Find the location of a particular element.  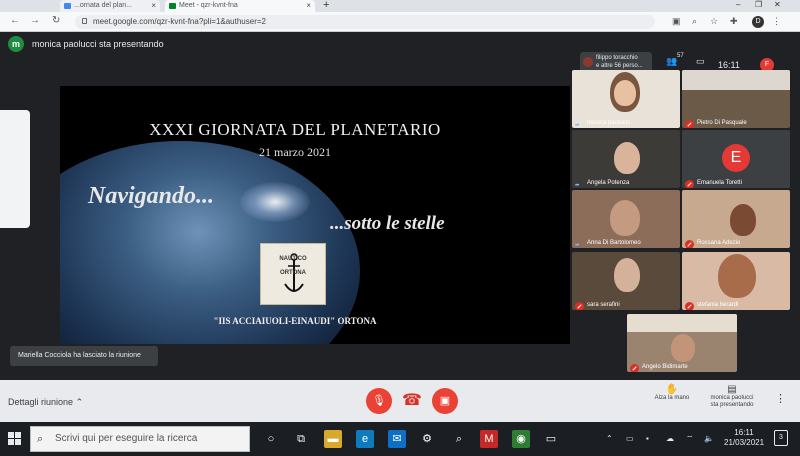

magnifier-icon: ⌕ is located at coordinates (459, 439).